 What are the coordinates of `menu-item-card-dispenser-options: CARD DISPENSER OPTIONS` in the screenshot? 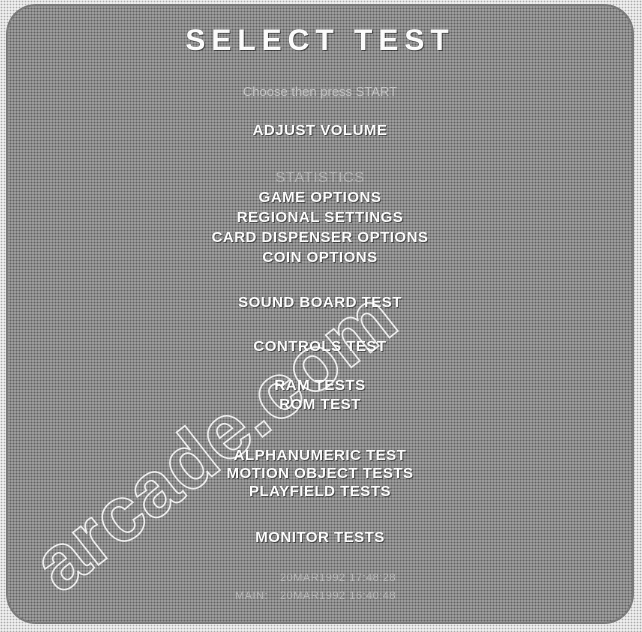 It's located at (320, 237).